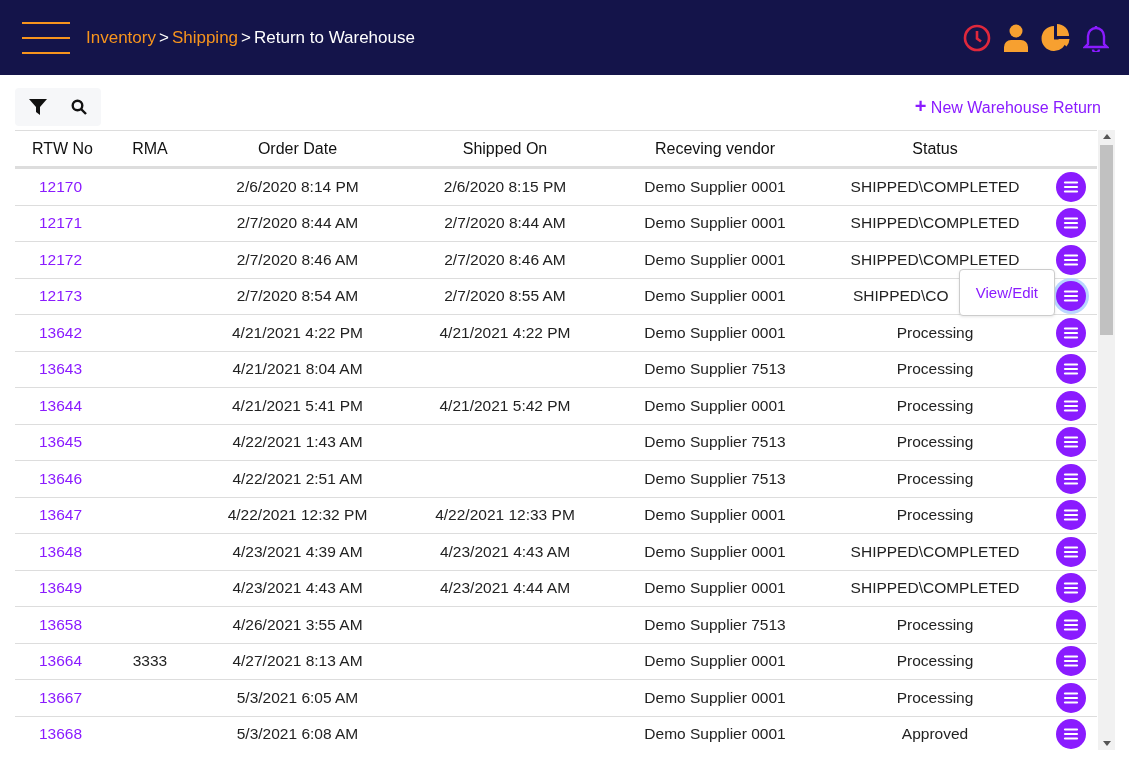  I want to click on table-cell: 4/23/2021 4:44 AM, so click(505, 588).